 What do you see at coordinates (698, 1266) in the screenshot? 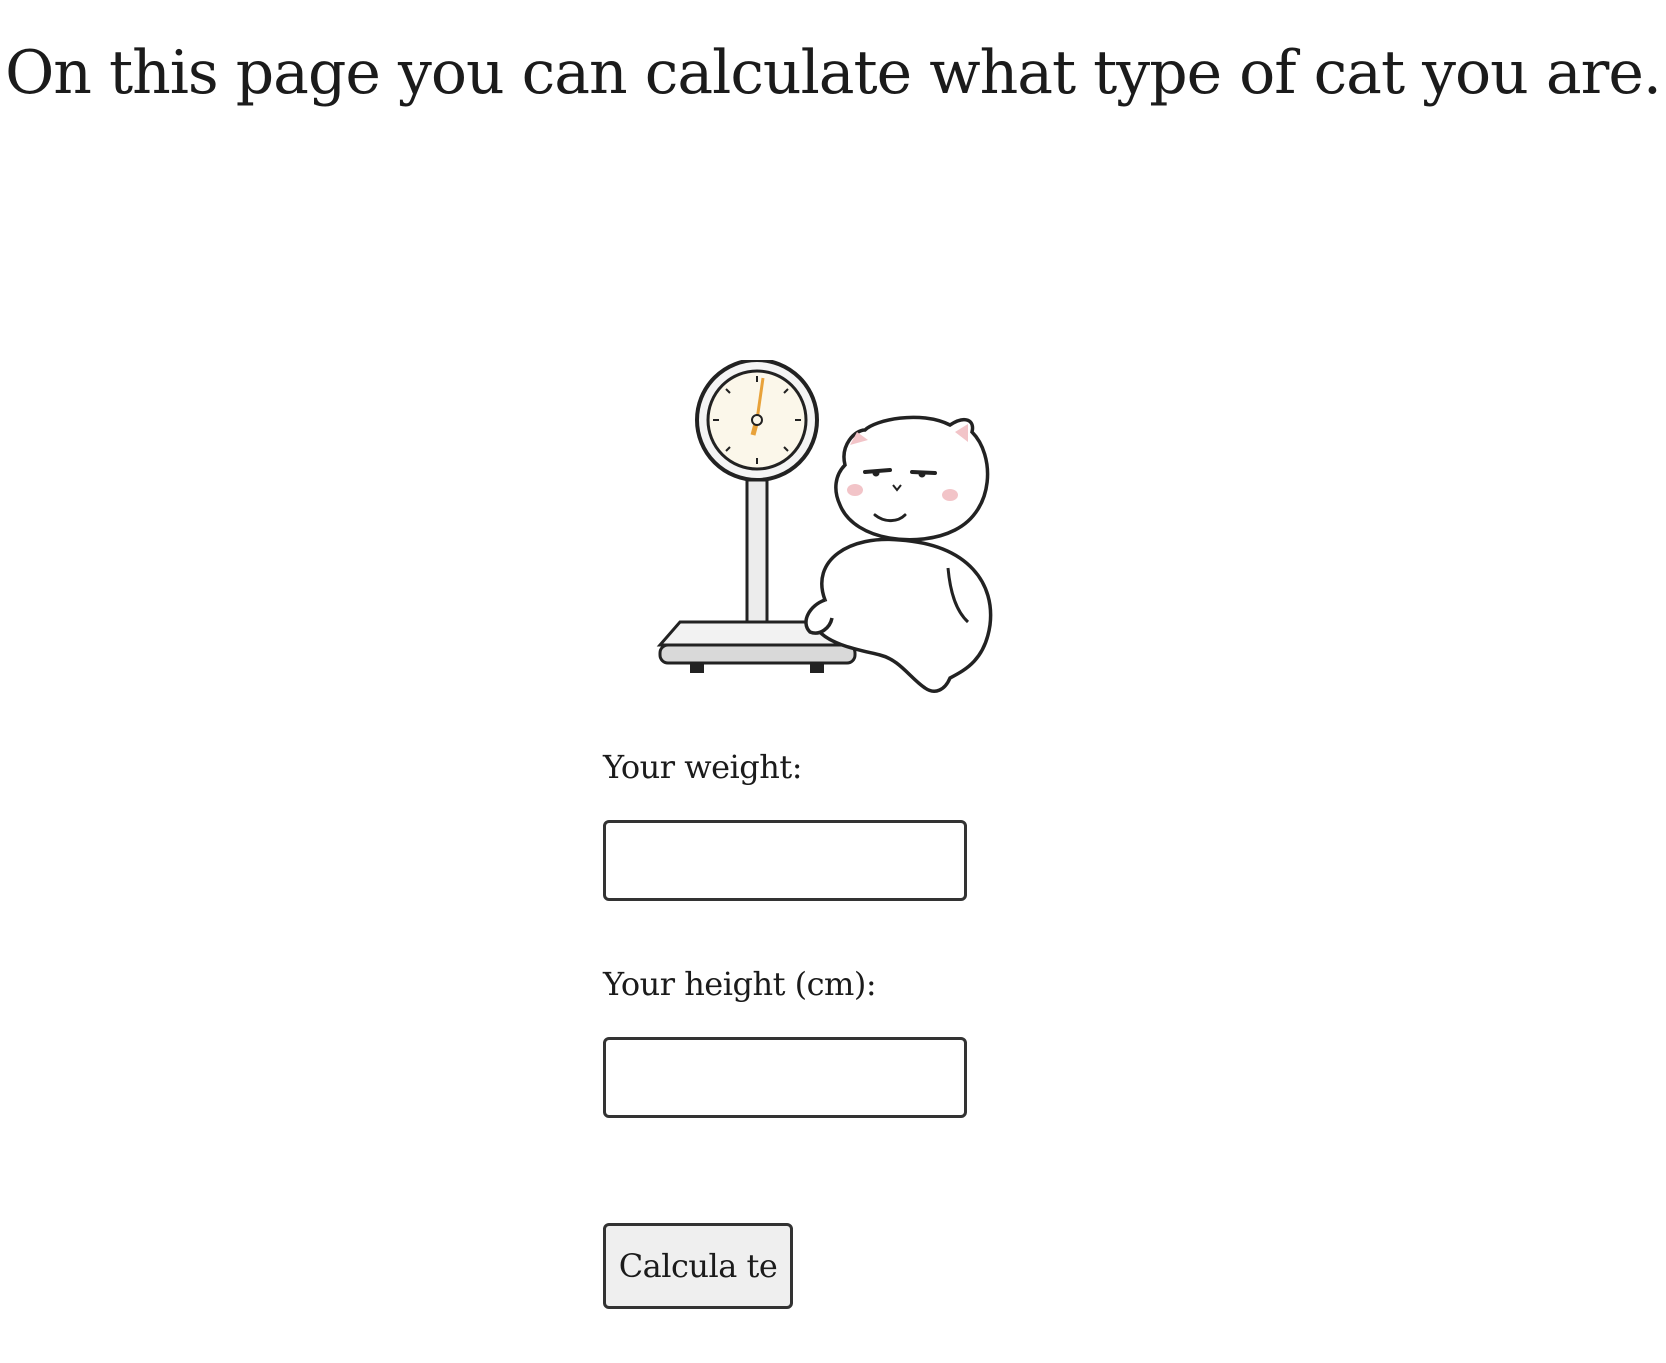
I see `calculate-button: Calcula te` at bounding box center [698, 1266].